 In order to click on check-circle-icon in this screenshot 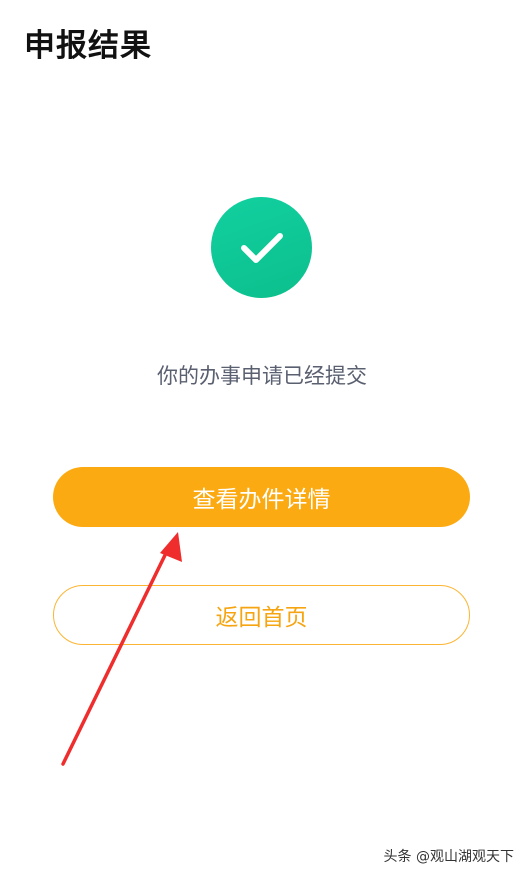, I will do `click(261, 247)`.